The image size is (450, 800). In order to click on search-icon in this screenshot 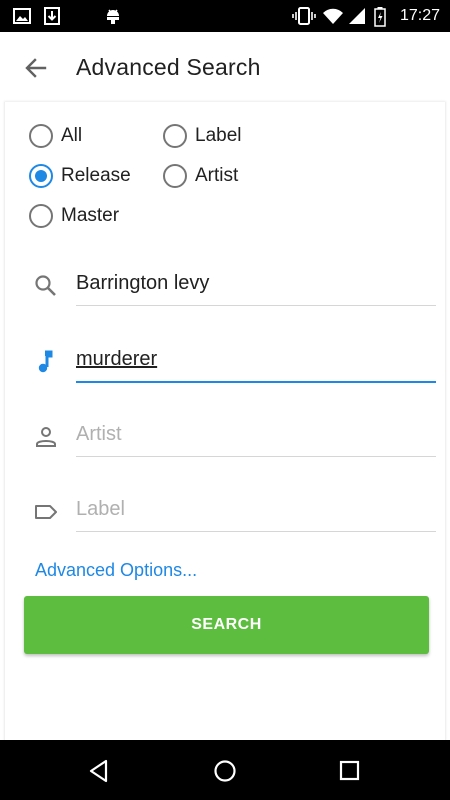, I will do `click(46, 286)`.